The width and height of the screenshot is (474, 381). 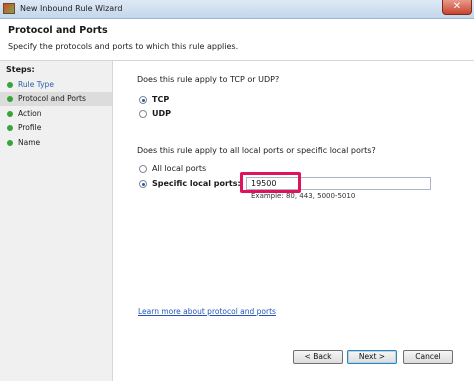 I want to click on back-button: < Back, so click(x=318, y=357).